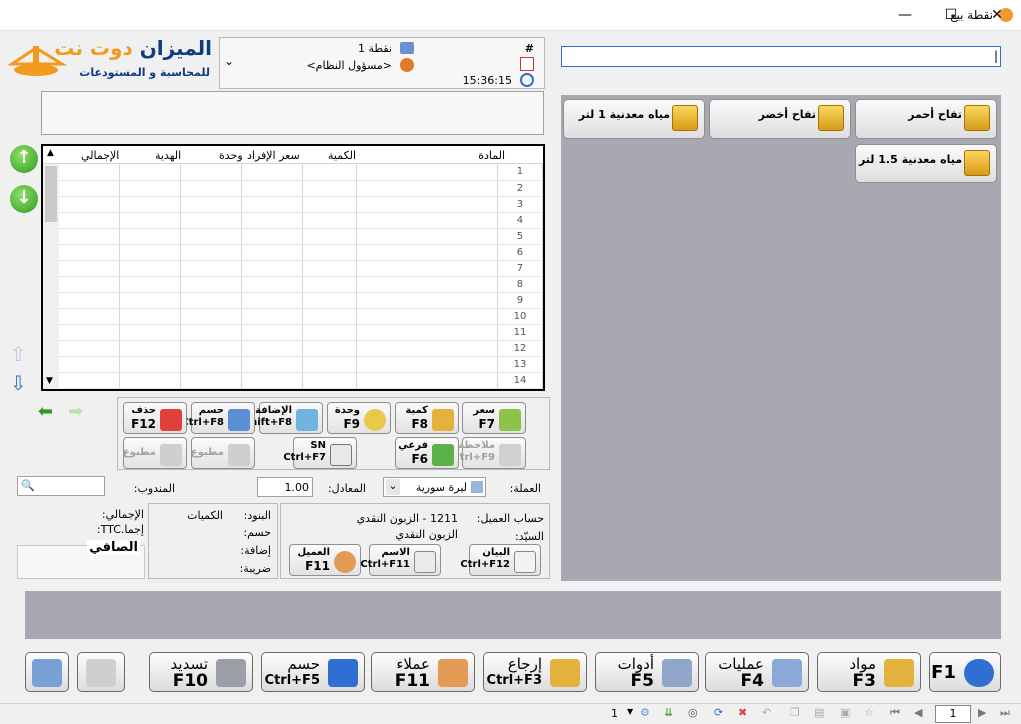 Image resolution: width=1021 pixels, height=724 pixels. I want to click on scroll-down-icon: ▼, so click(49, 381).